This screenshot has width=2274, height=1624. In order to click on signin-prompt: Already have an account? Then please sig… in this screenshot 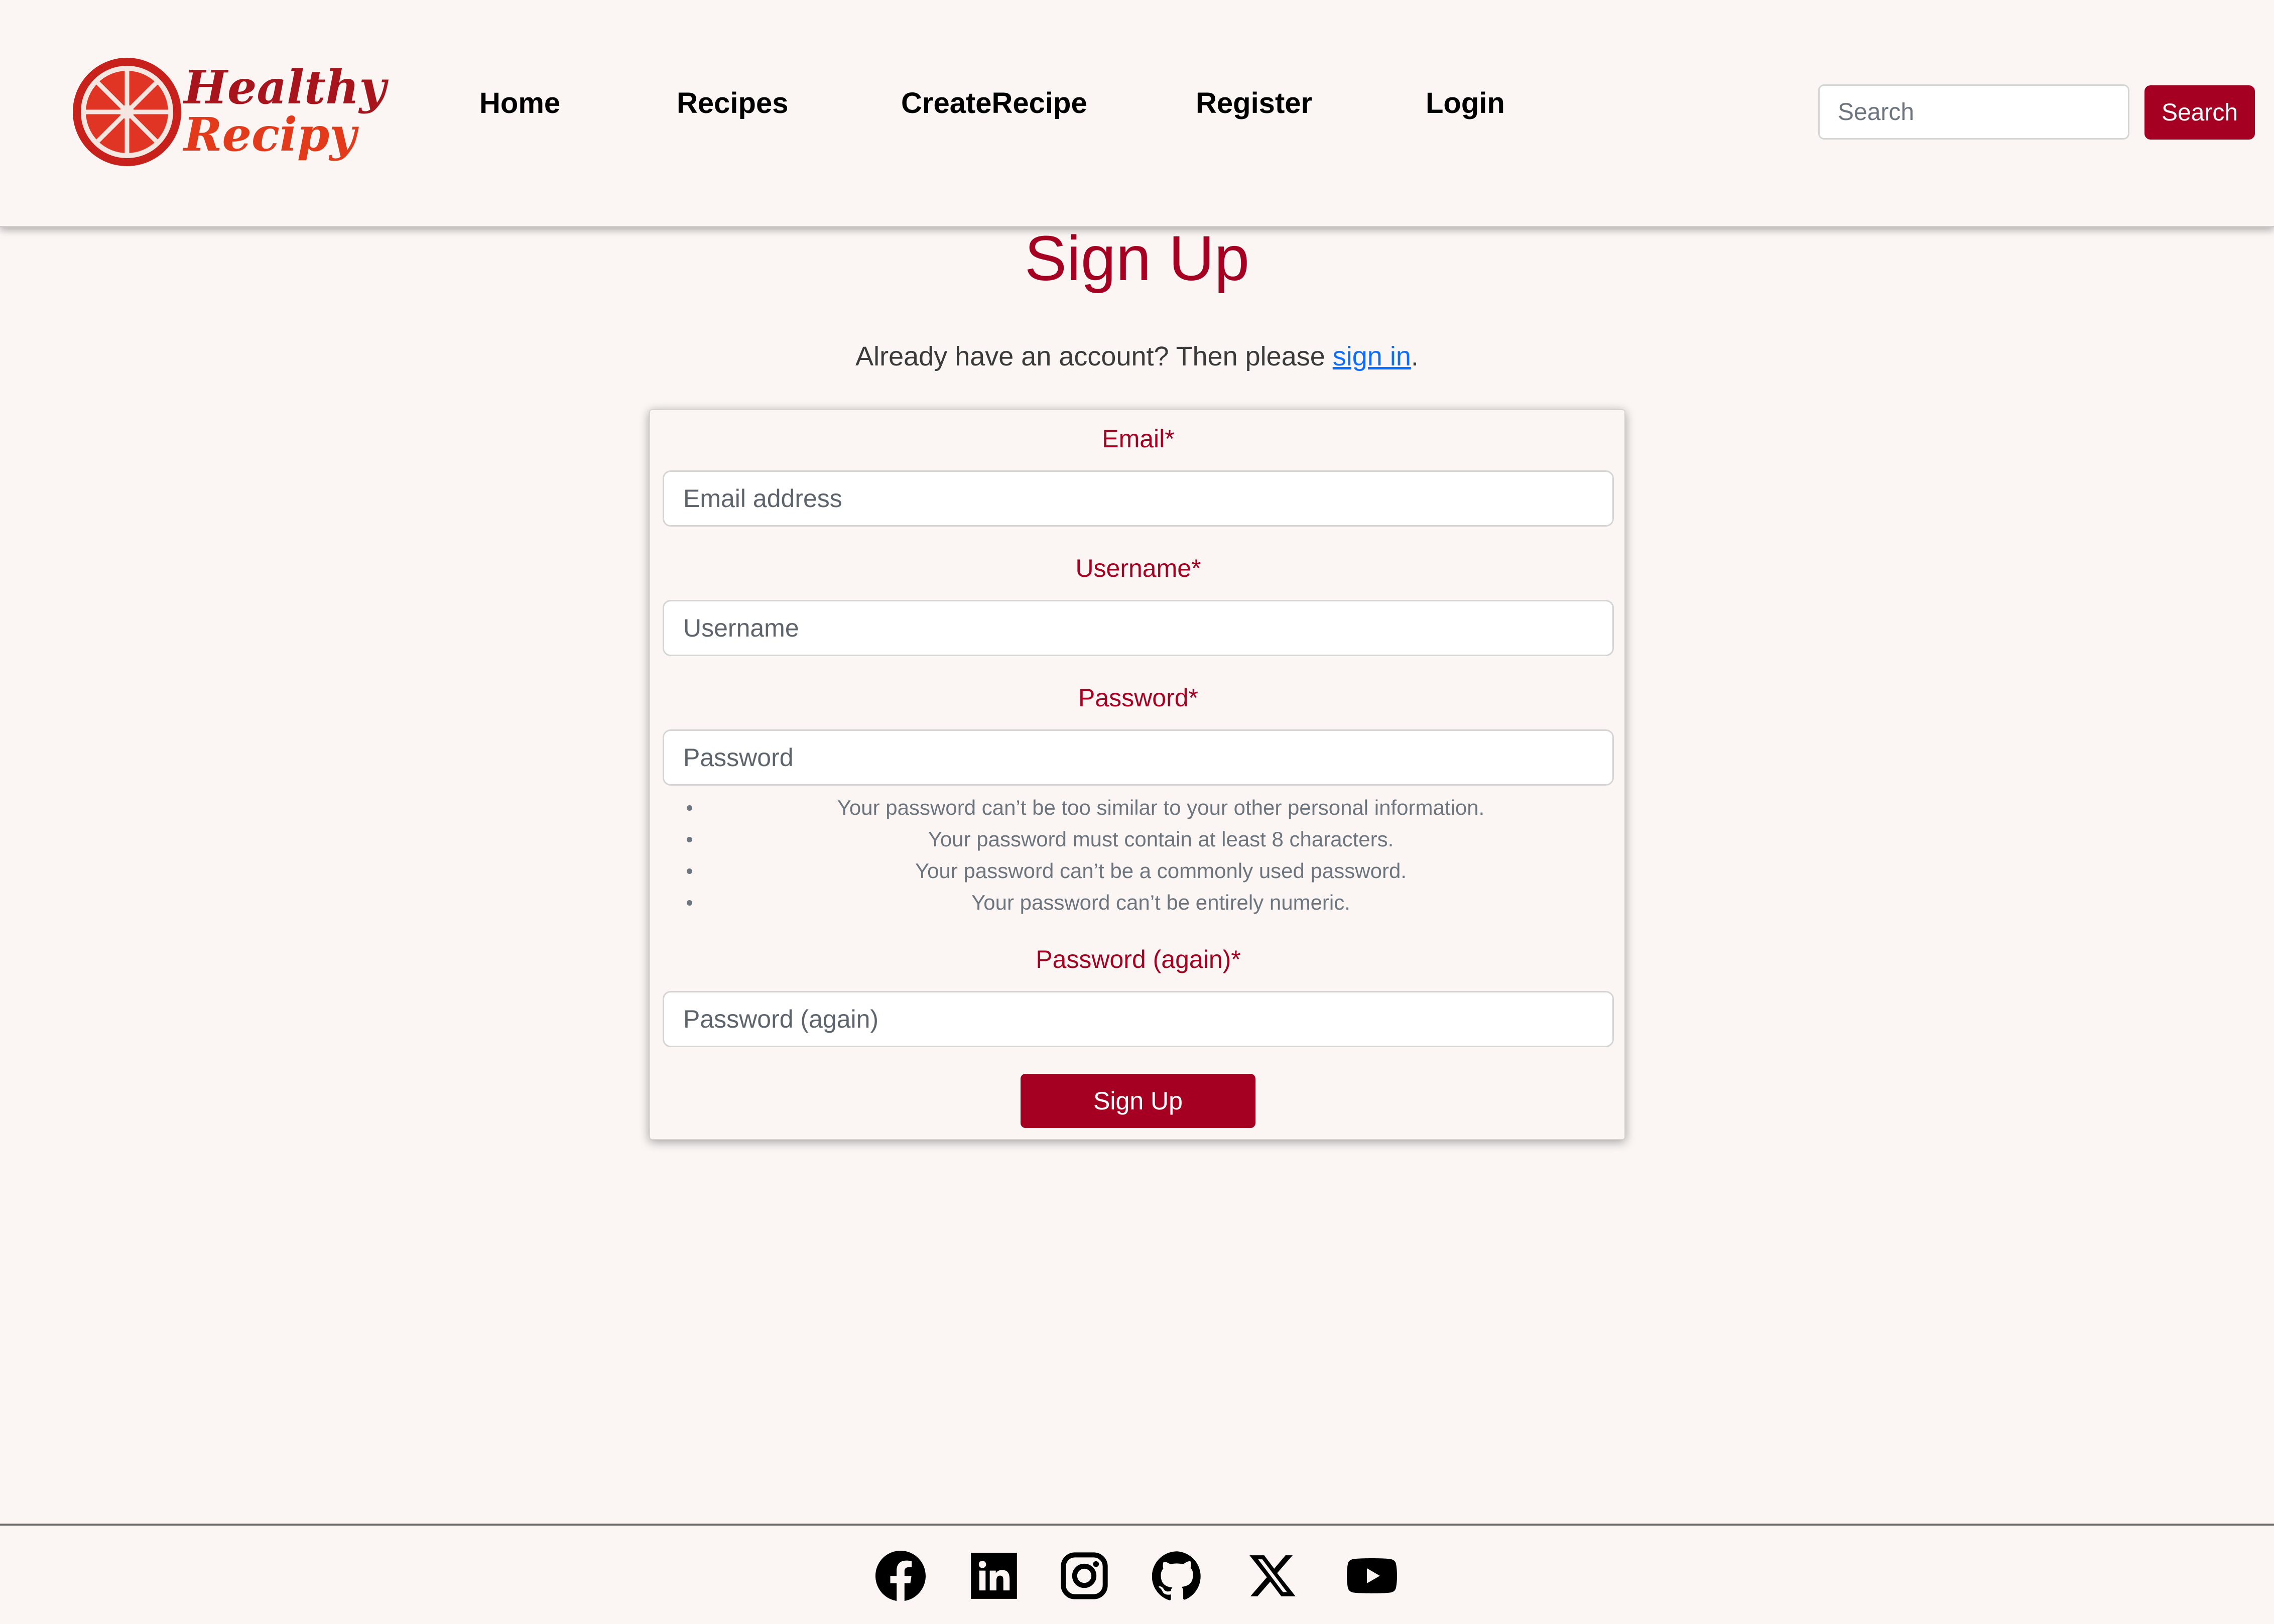, I will do `click(1137, 356)`.